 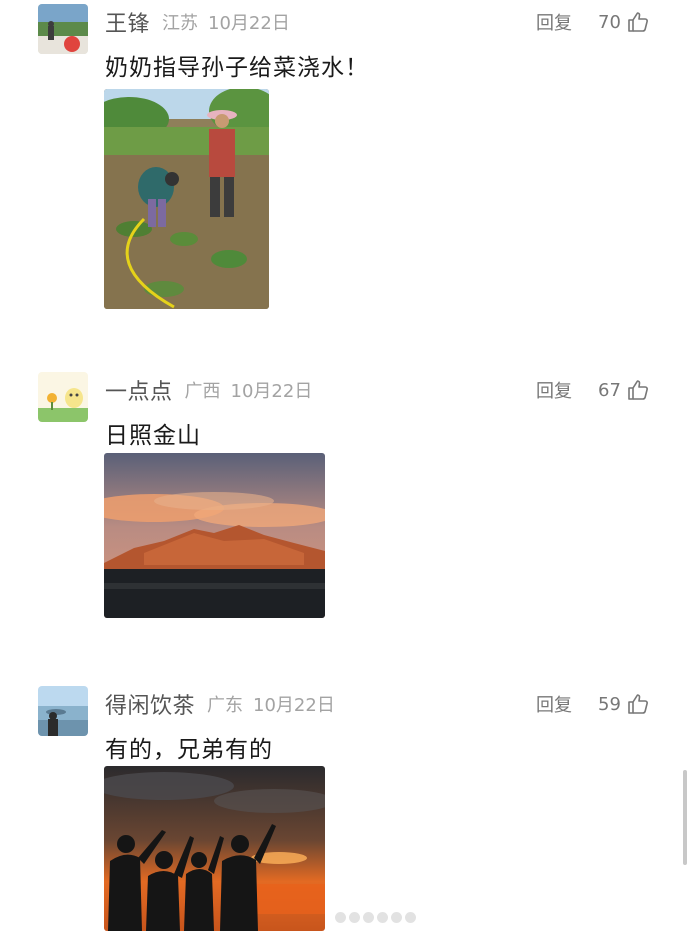 I want to click on region-label: 广西, so click(x=202, y=391).